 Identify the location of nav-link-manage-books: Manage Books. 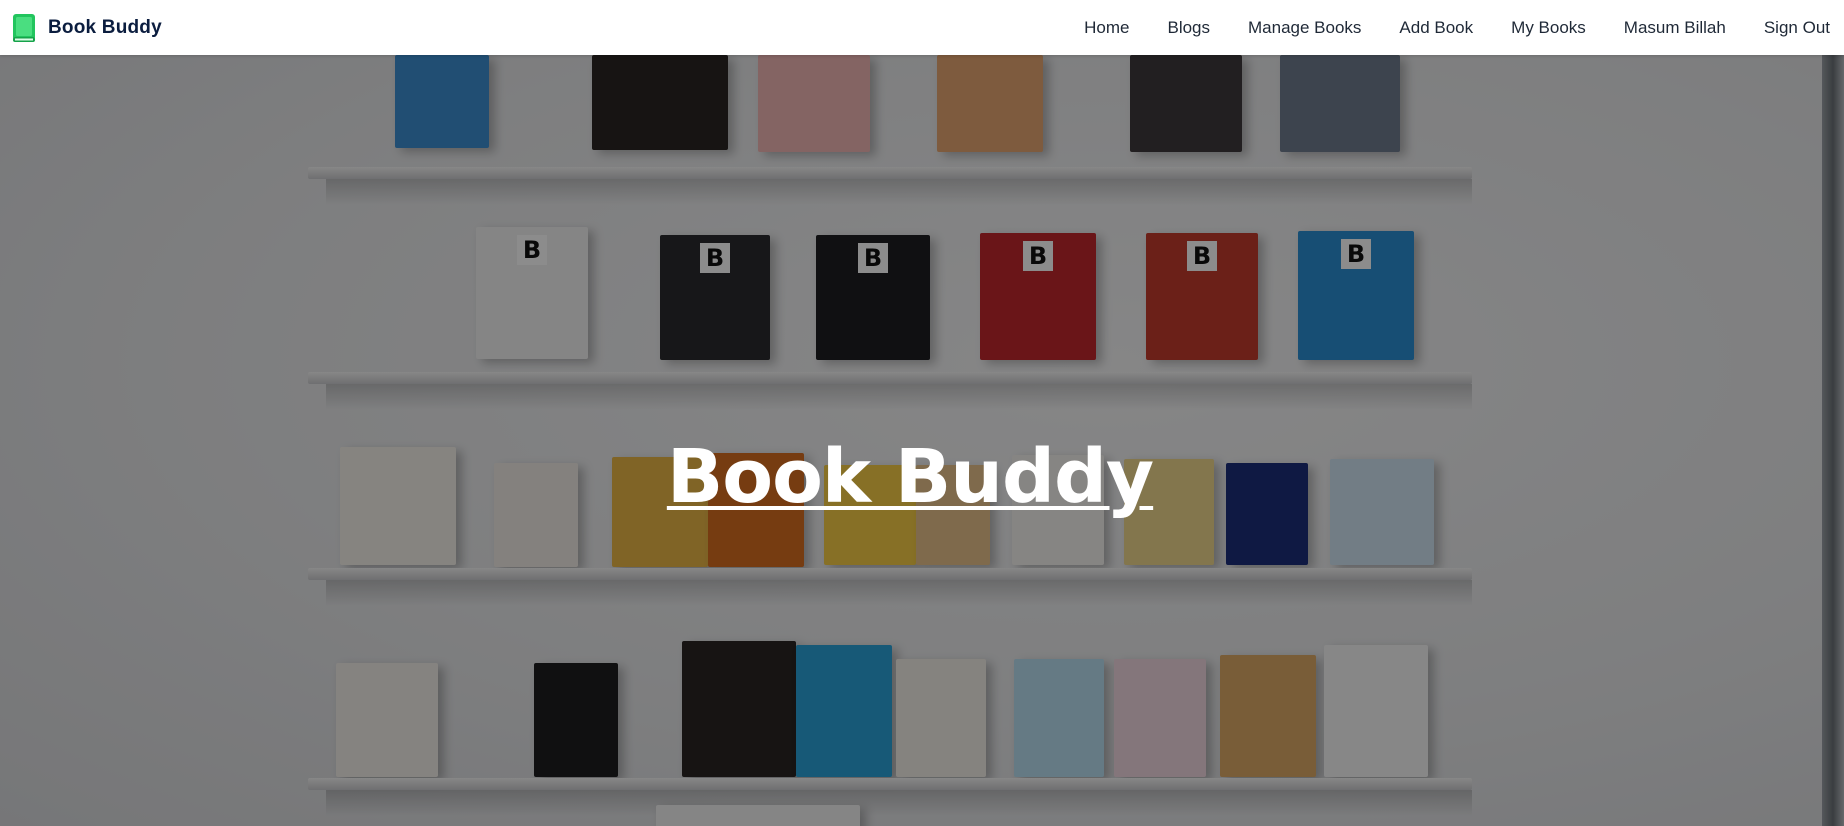
(1304, 28).